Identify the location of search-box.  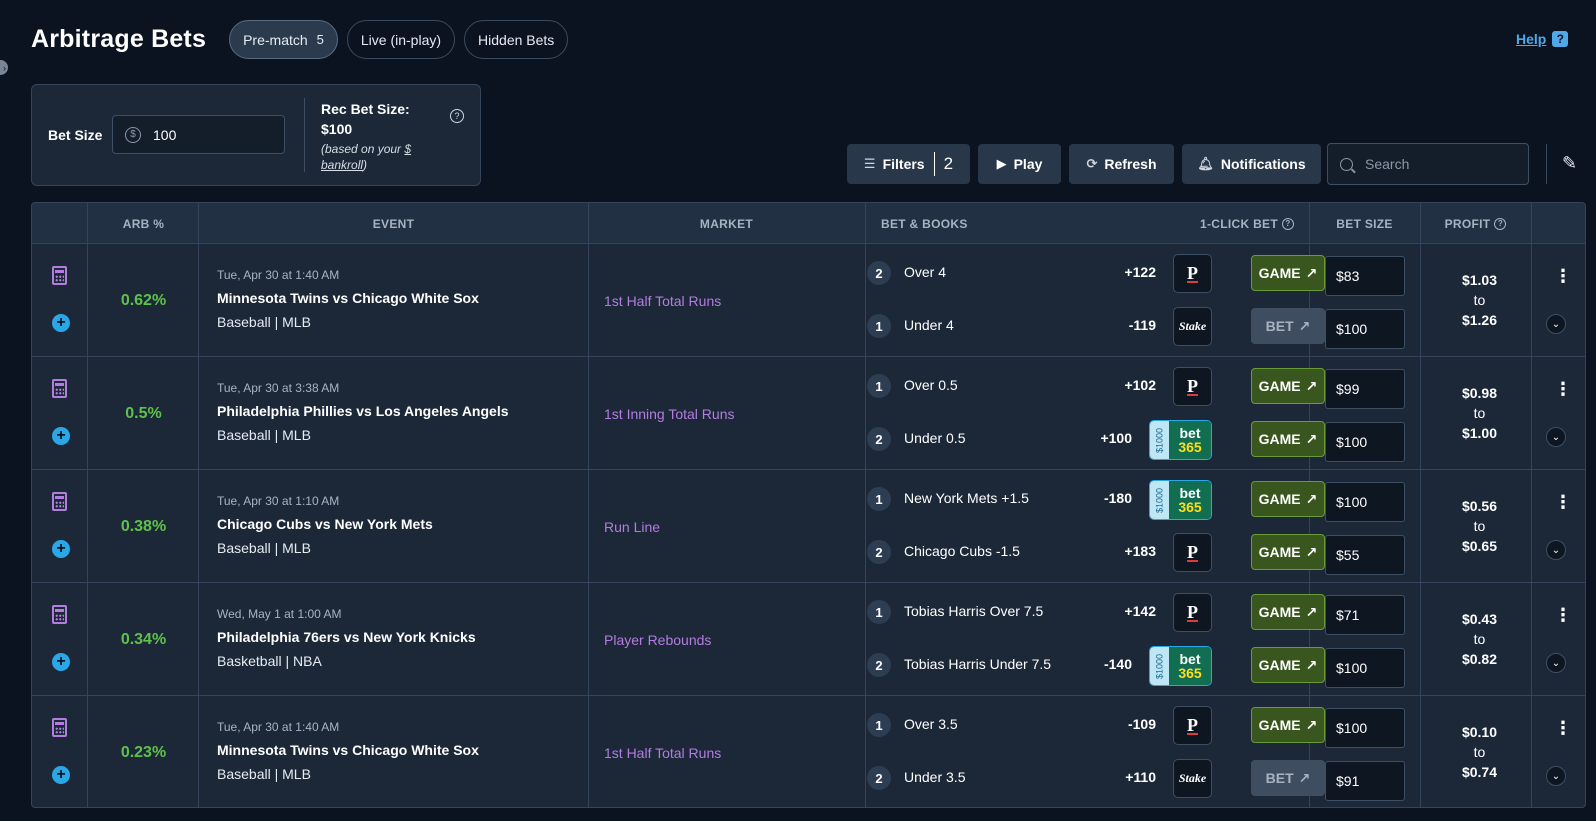
(1428, 164).